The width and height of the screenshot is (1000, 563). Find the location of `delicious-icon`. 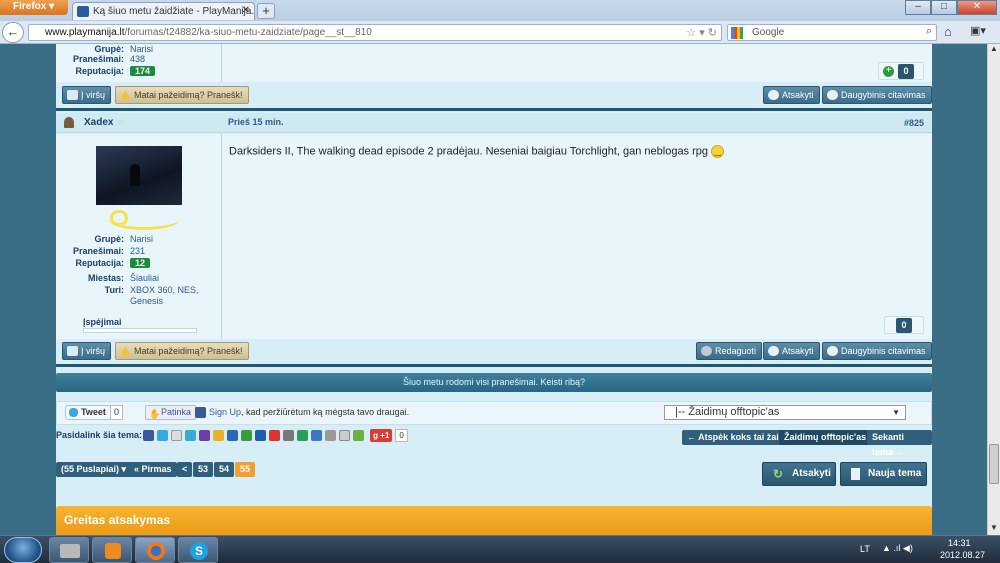

delicious-icon is located at coordinates (190, 435).